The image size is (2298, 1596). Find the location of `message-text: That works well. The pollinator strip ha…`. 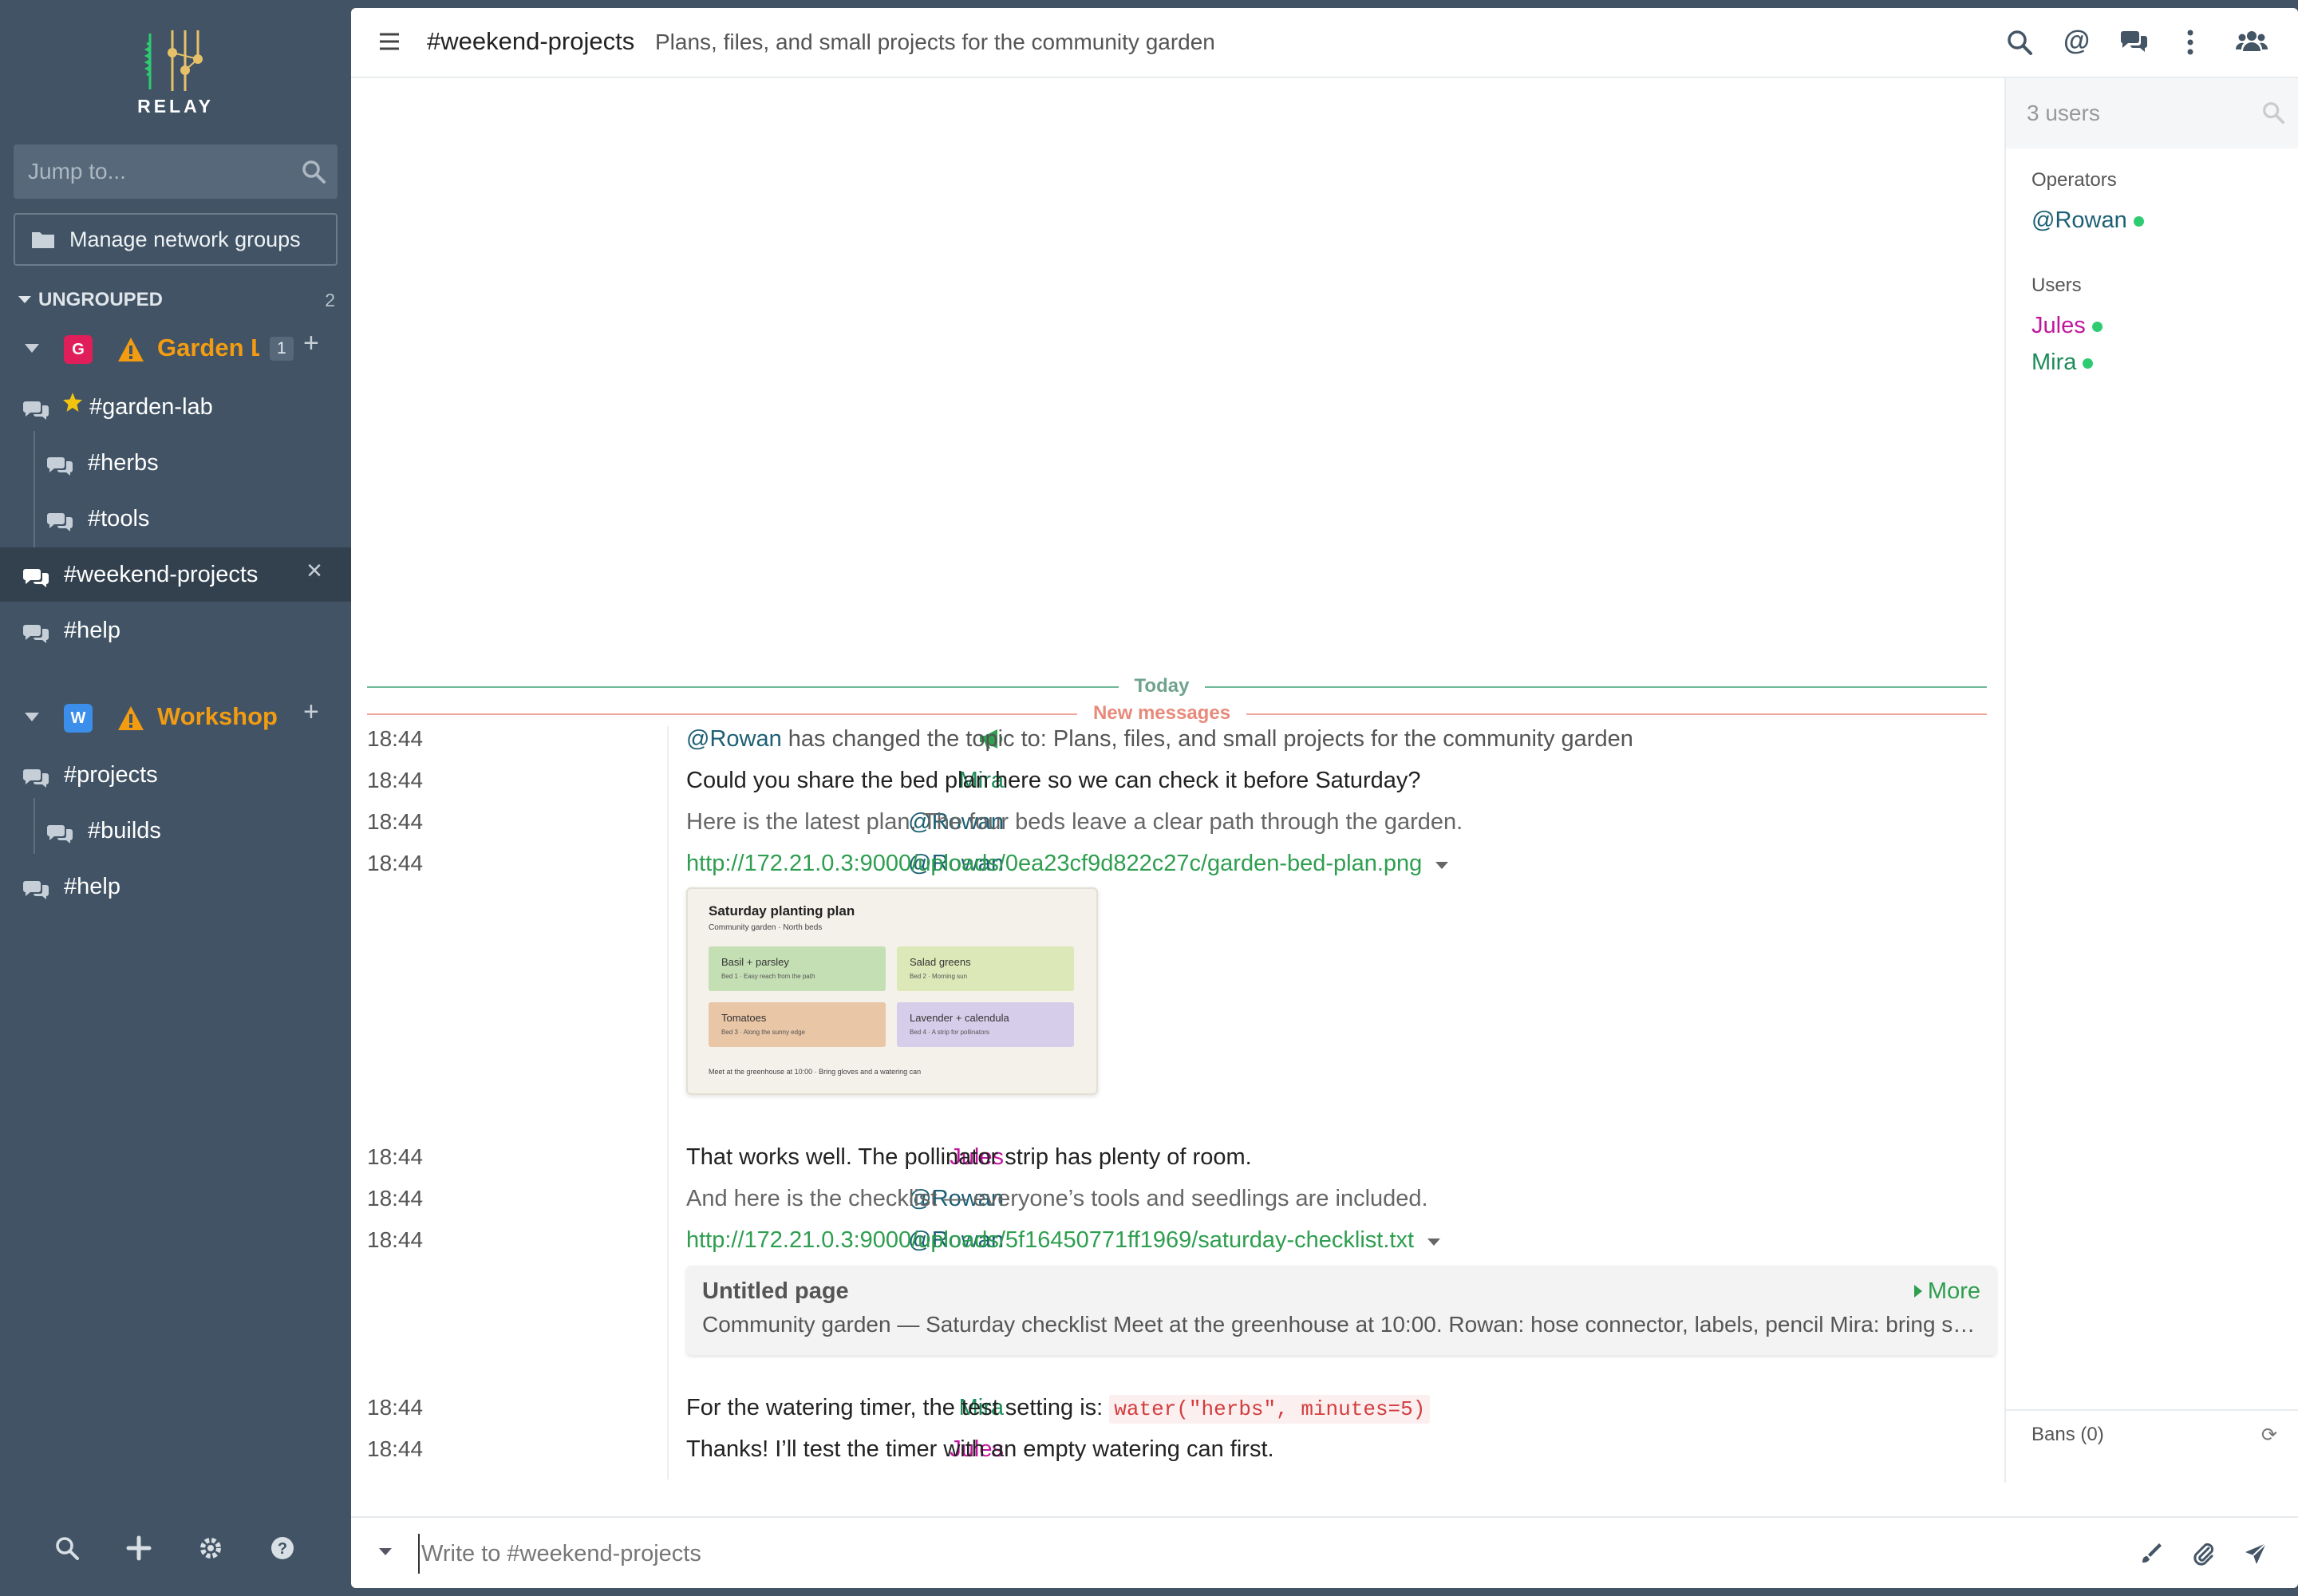

message-text: That works well. The pollinator strip ha… is located at coordinates (969, 1157).